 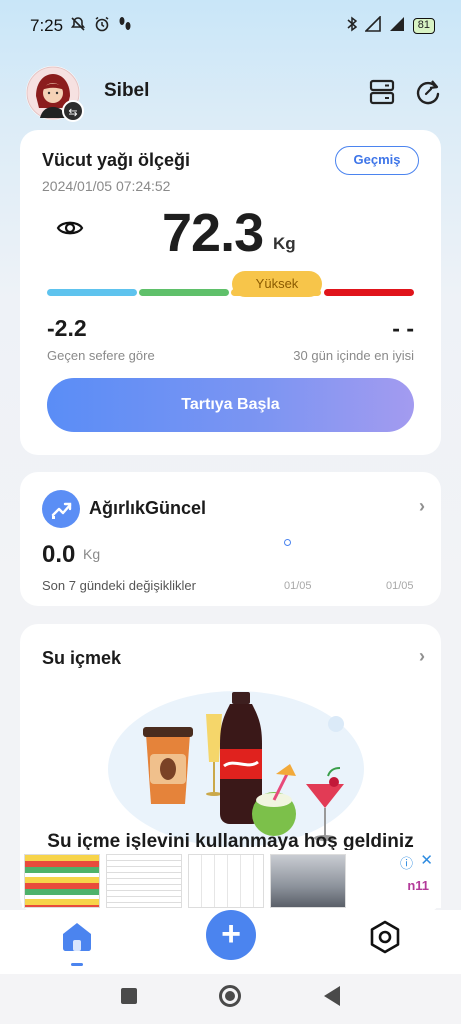 I want to click on wifi-icon, so click(x=397, y=25).